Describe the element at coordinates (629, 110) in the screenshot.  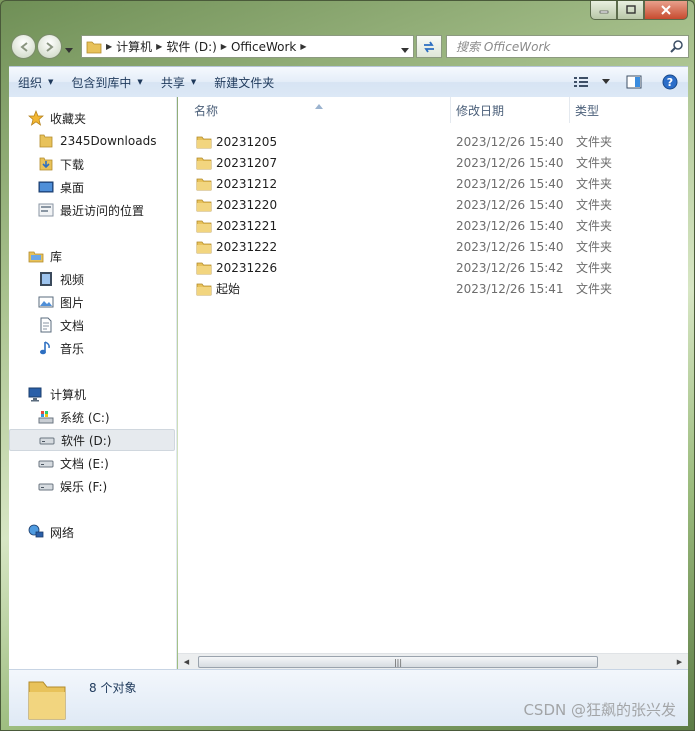
I see `column-type: 类型` at that location.